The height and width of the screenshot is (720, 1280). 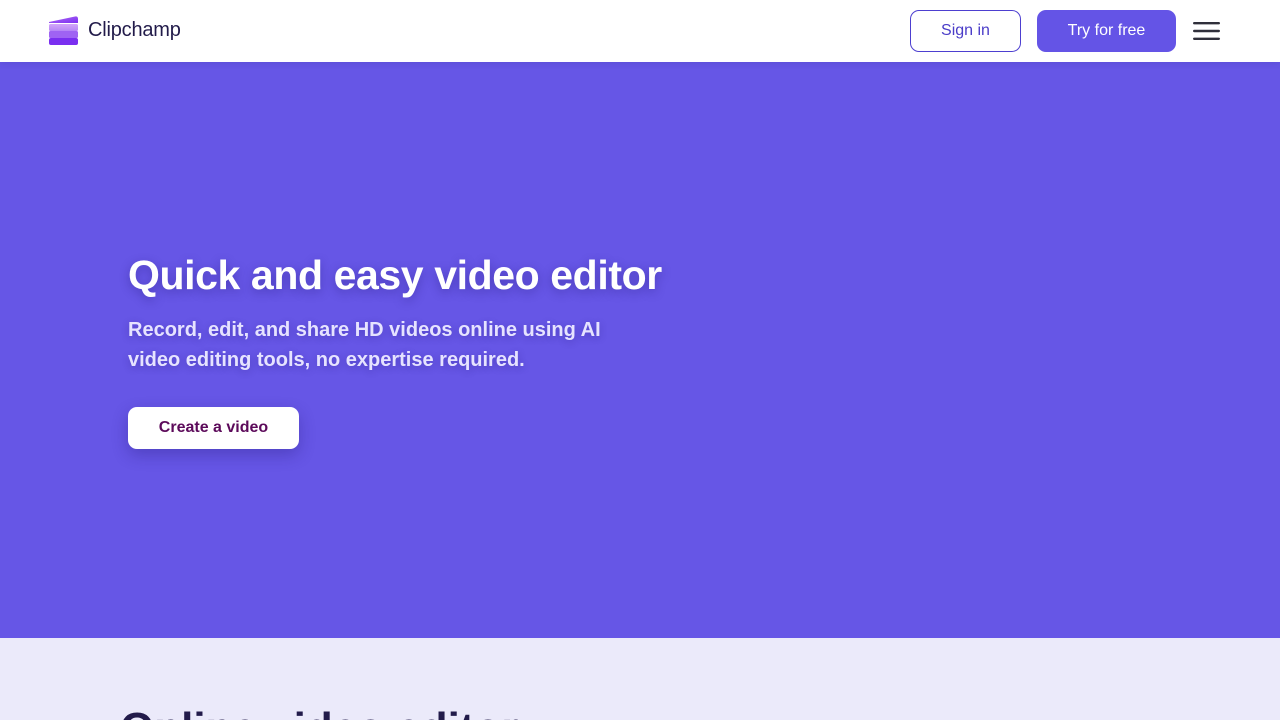 I want to click on hamburger-menu-icon, so click(x=1206, y=31).